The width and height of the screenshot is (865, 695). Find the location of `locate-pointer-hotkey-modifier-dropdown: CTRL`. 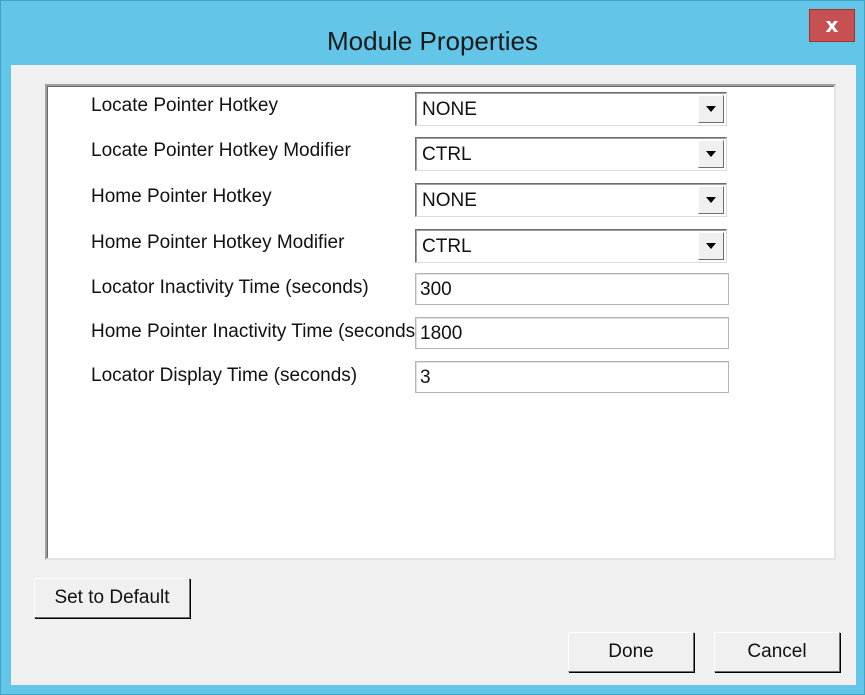

locate-pointer-hotkey-modifier-dropdown: CTRL is located at coordinates (571, 154).